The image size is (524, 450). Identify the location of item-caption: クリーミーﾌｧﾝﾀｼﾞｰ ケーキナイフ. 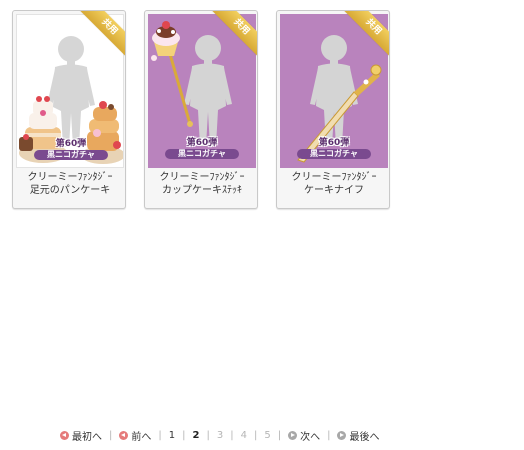
(333, 184).